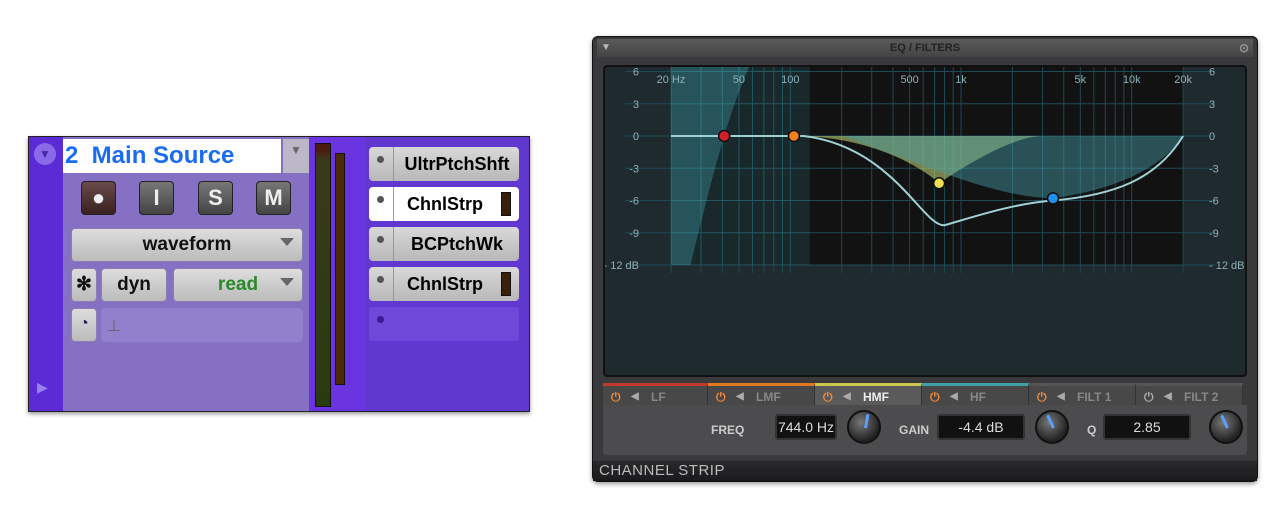 The width and height of the screenshot is (1280, 510). What do you see at coordinates (961, 80) in the screenshot?
I see `freq-tick-label: 1k` at bounding box center [961, 80].